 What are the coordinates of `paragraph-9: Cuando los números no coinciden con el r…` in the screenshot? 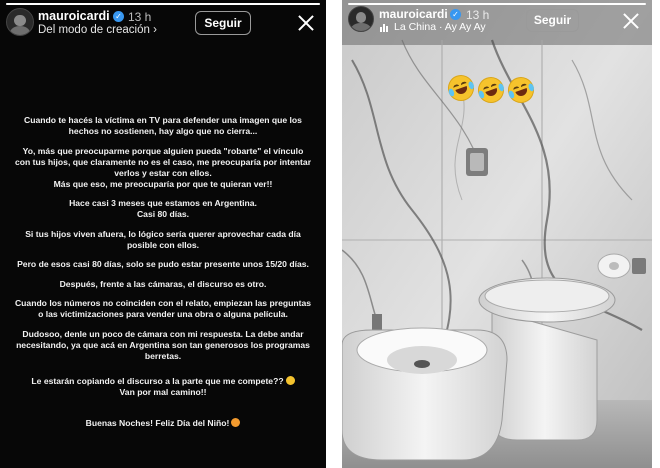 It's located at (163, 308).